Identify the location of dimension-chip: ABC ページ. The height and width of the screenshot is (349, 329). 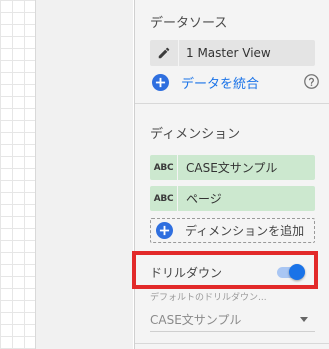
(232, 198).